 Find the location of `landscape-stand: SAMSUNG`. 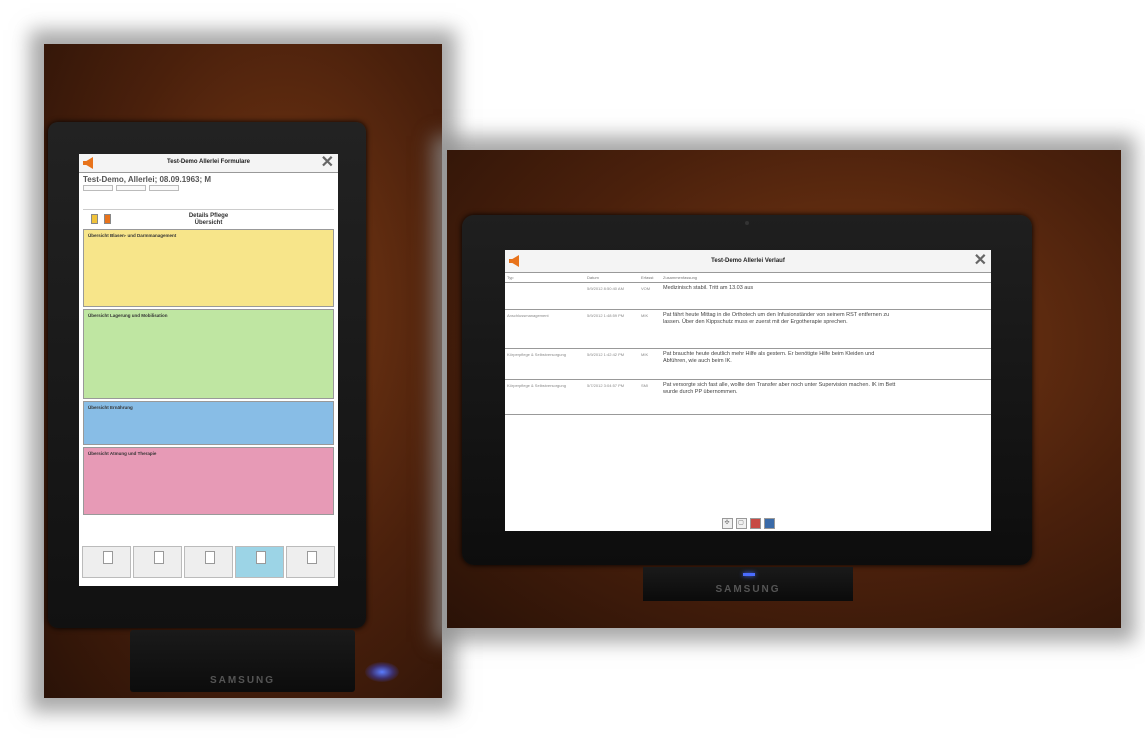

landscape-stand: SAMSUNG is located at coordinates (748, 584).